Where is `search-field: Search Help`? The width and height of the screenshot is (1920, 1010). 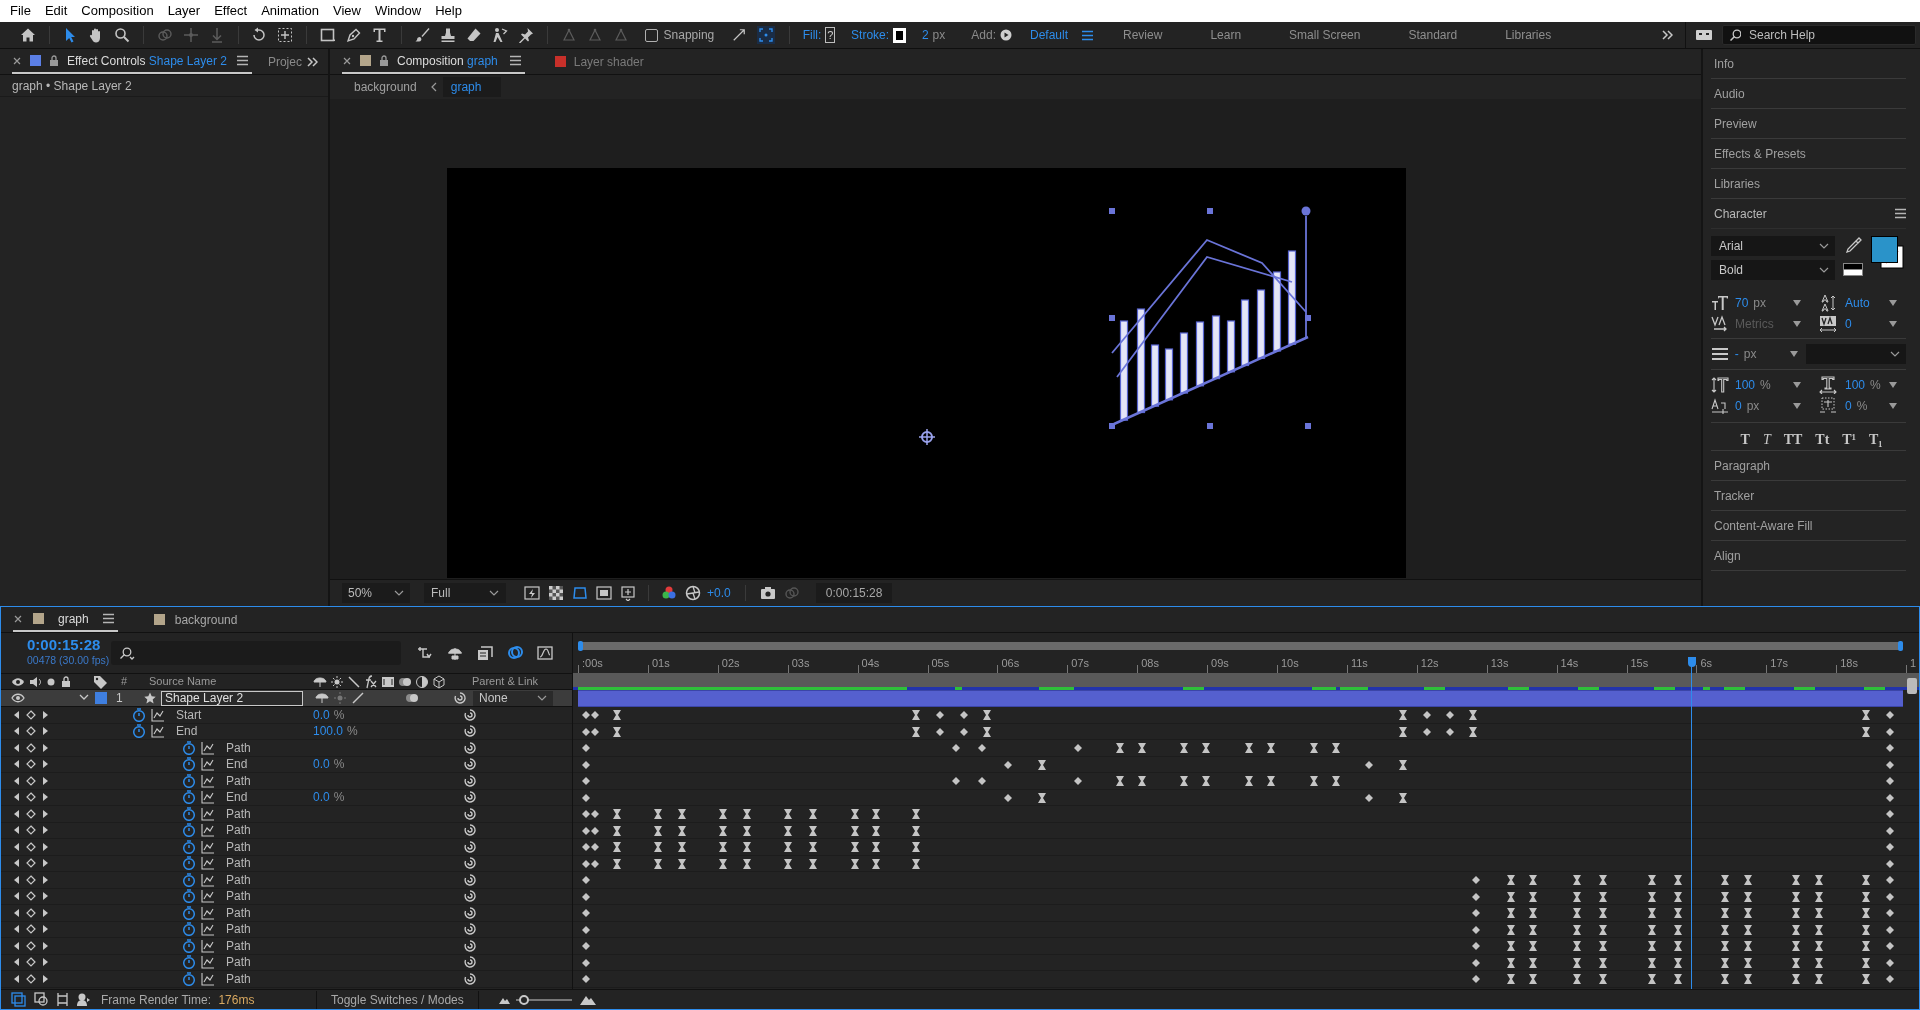 search-field: Search Help is located at coordinates (1819, 35).